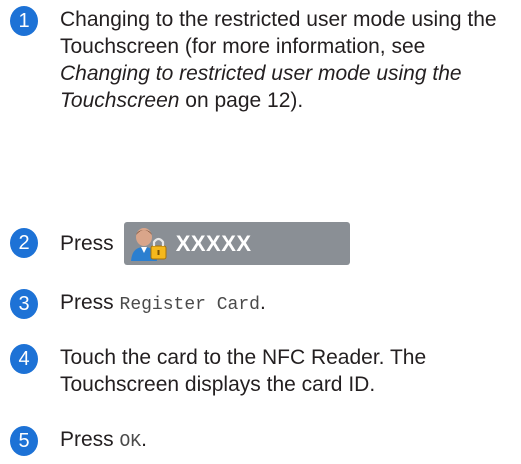 This screenshot has height=464, width=521. Describe the element at coordinates (213, 243) in the screenshot. I see `button-label: XXXXX` at that location.